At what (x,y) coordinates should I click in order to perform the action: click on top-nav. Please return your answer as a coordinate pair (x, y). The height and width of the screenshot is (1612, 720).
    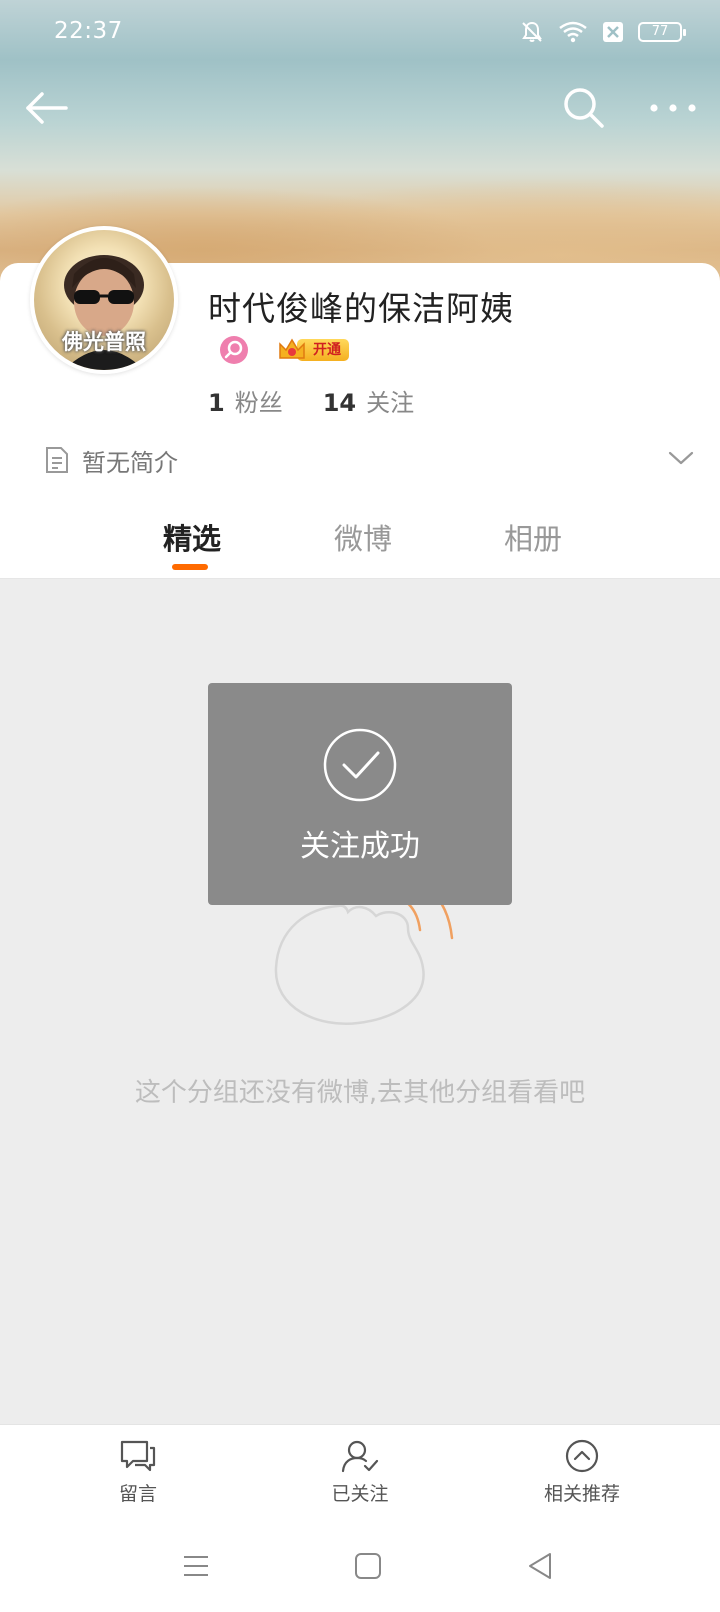
    Looking at the image, I should click on (360, 108).